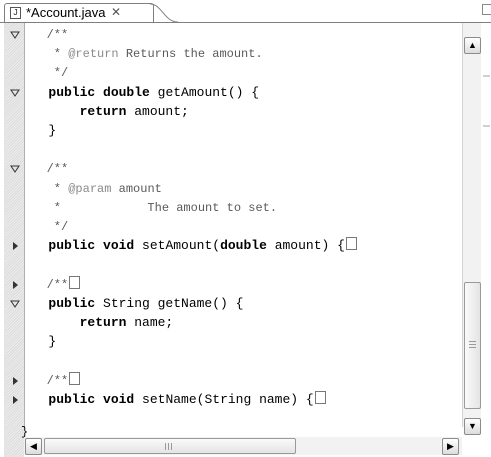 This screenshot has height=457, width=491. I want to click on class-closing-brace: }, so click(25, 432).